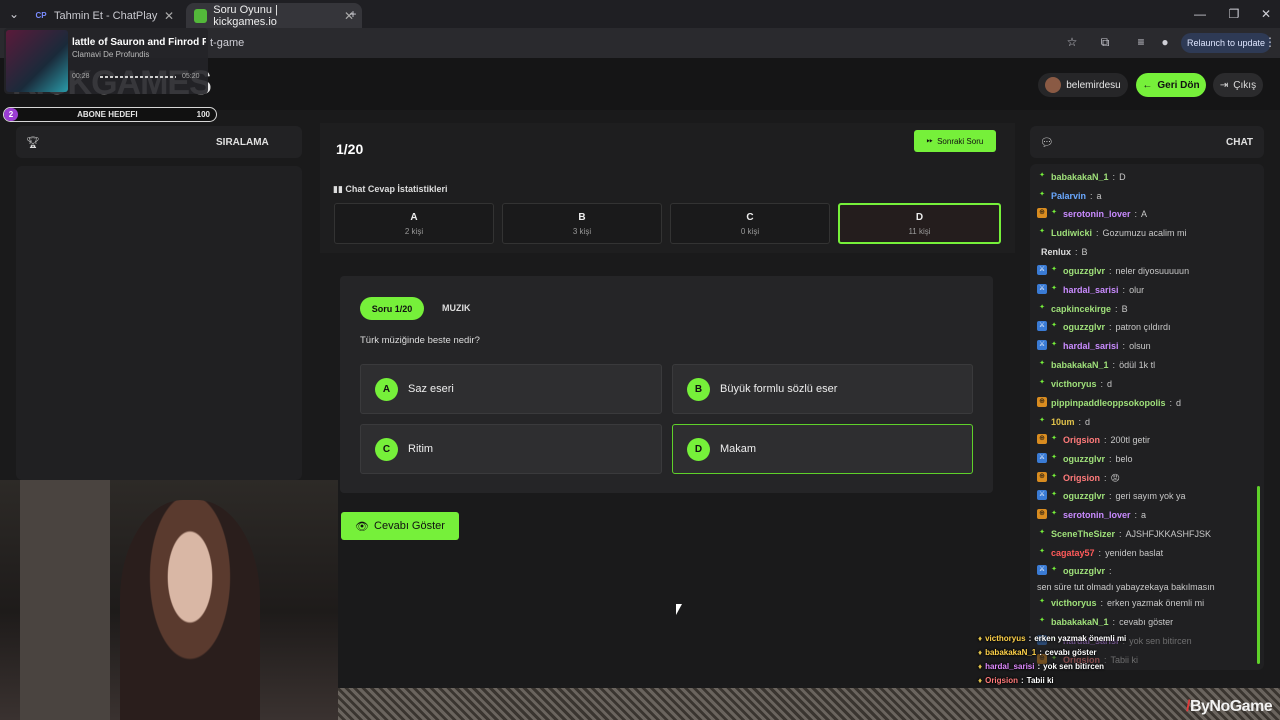 The width and height of the screenshot is (1280, 720). I want to click on chat-username: Palarvin, so click(1068, 196).